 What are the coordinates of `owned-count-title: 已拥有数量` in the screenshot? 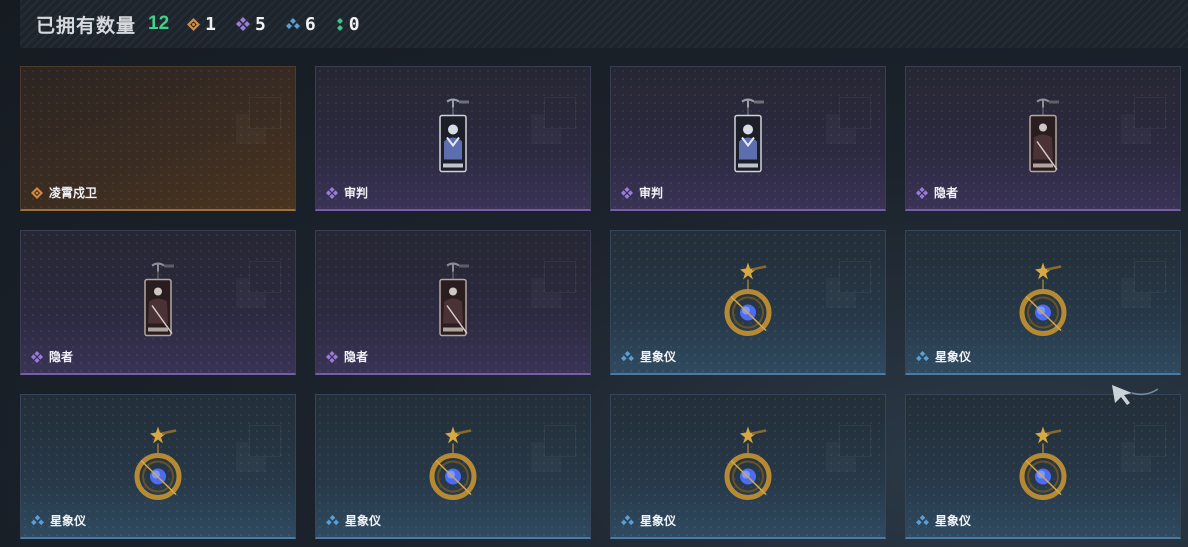 It's located at (86, 26).